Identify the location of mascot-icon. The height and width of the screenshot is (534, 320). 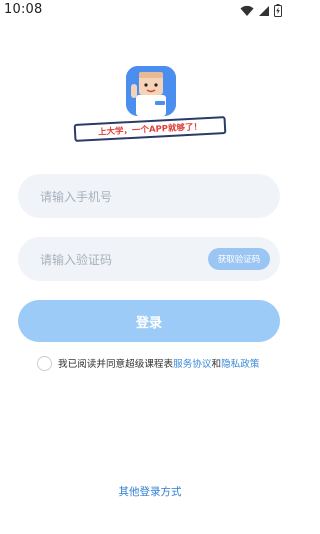
(151, 91).